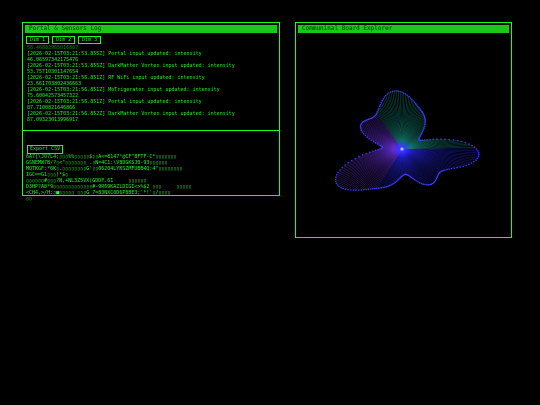  Describe the element at coordinates (29, 199) in the screenshot. I see `glyph-line: ▯▯` at that location.